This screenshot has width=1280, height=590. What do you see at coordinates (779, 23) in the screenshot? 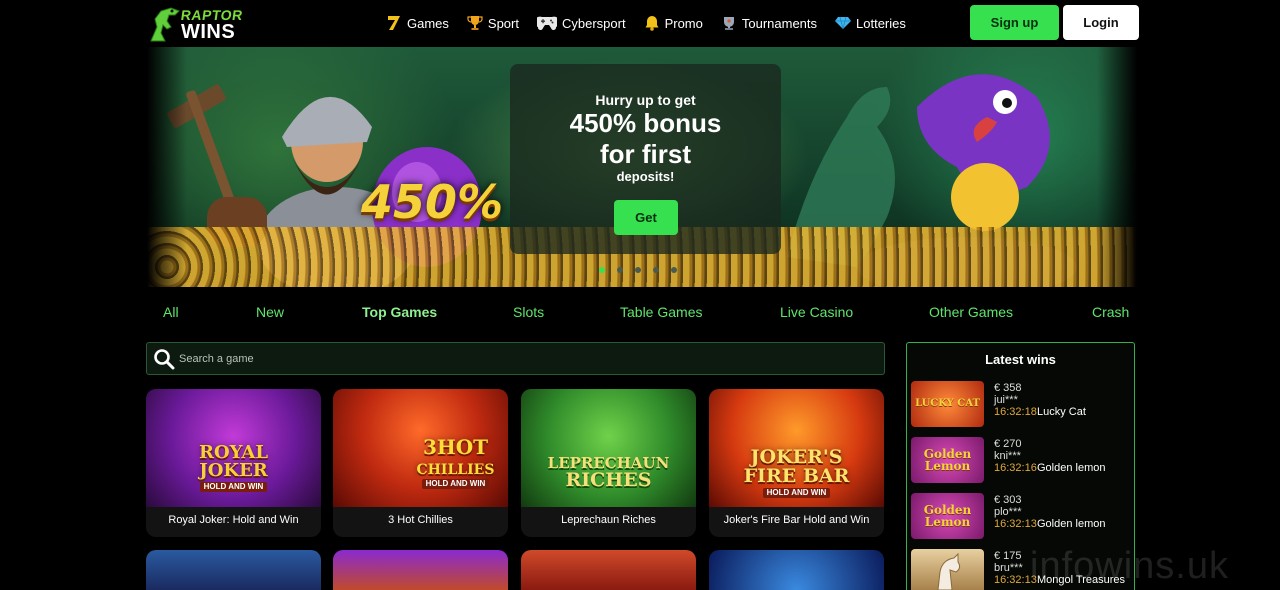
I see `nav-tournaments-label: Tournaments` at bounding box center [779, 23].